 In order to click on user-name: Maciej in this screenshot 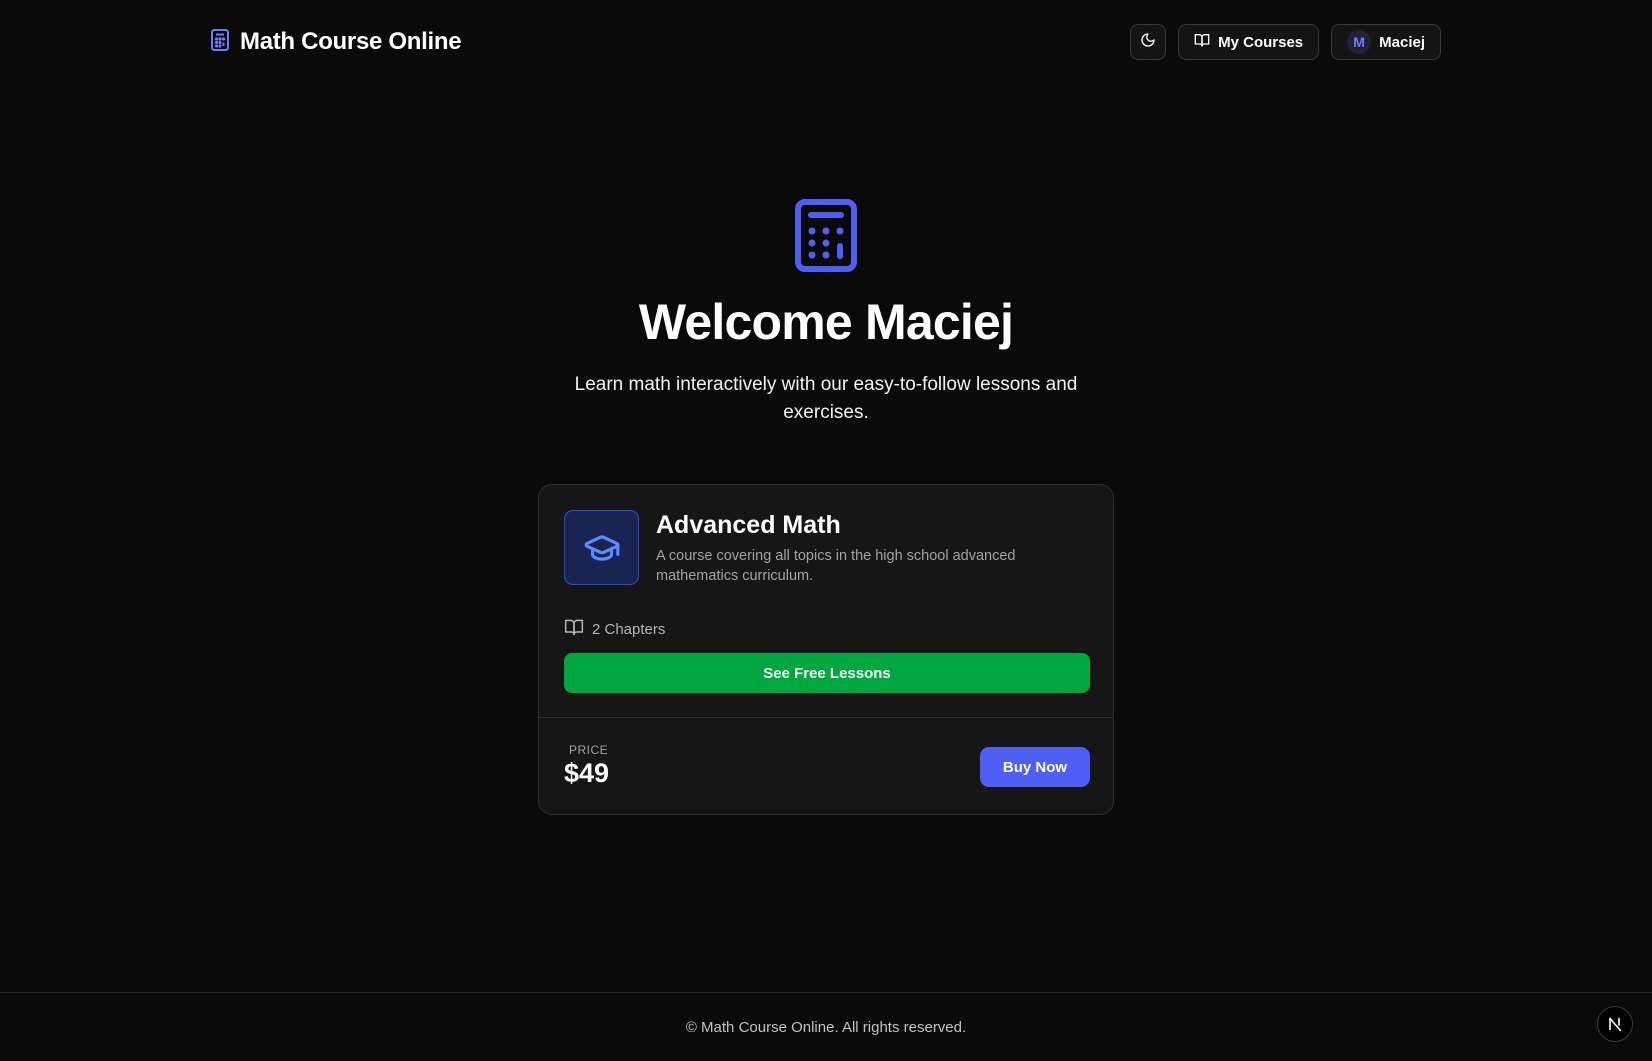, I will do `click(1402, 42)`.